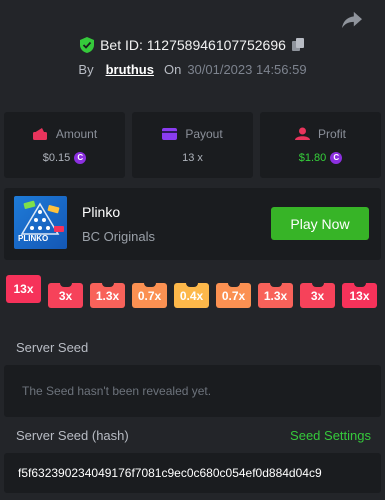  What do you see at coordinates (192, 157) in the screenshot?
I see `stat-payout-value: 13 x` at bounding box center [192, 157].